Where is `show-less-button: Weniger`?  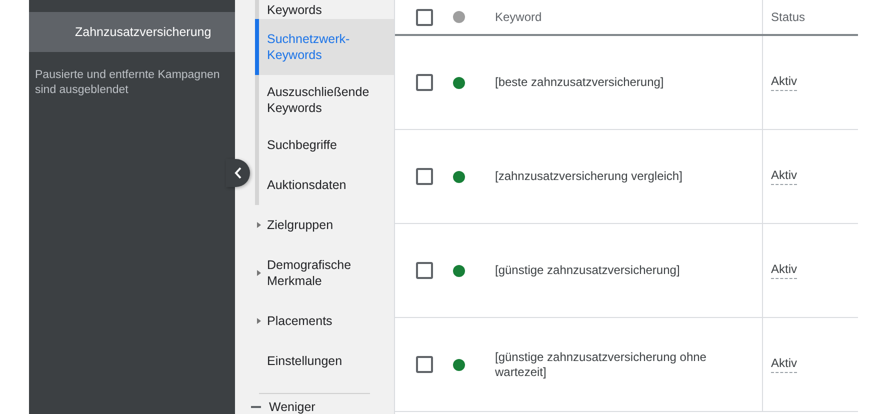 show-less-button: Weniger is located at coordinates (322, 407).